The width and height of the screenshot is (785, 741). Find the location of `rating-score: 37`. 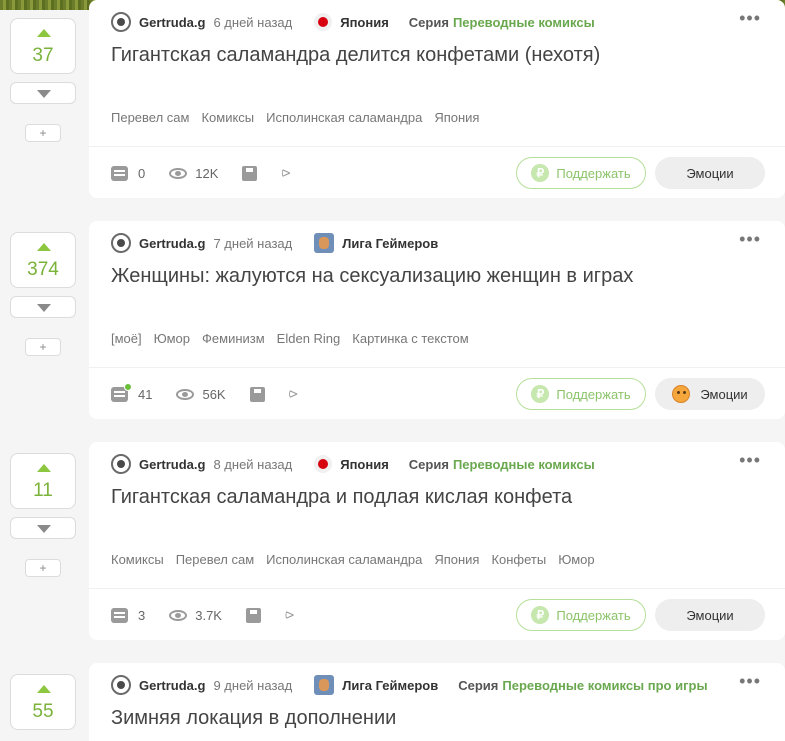

rating-score: 37 is located at coordinates (43, 55).